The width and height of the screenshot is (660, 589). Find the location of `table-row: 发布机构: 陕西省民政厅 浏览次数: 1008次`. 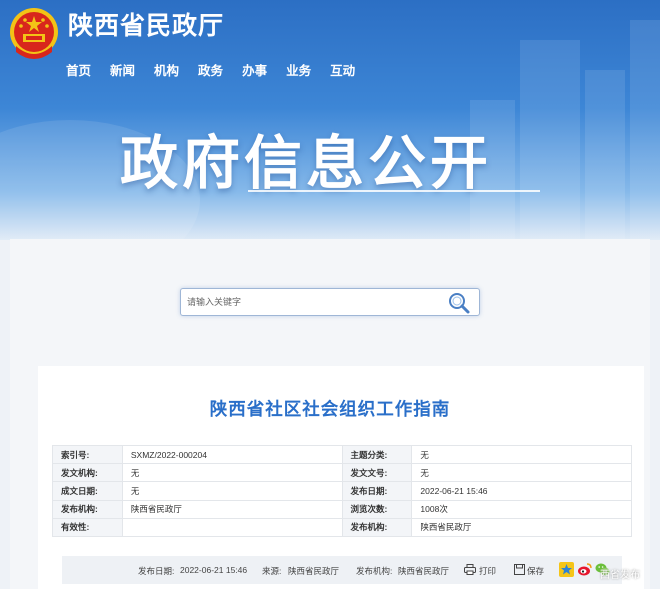

table-row: 发布机构: 陕西省民政厅 浏览次数: 1008次 is located at coordinates (342, 509).